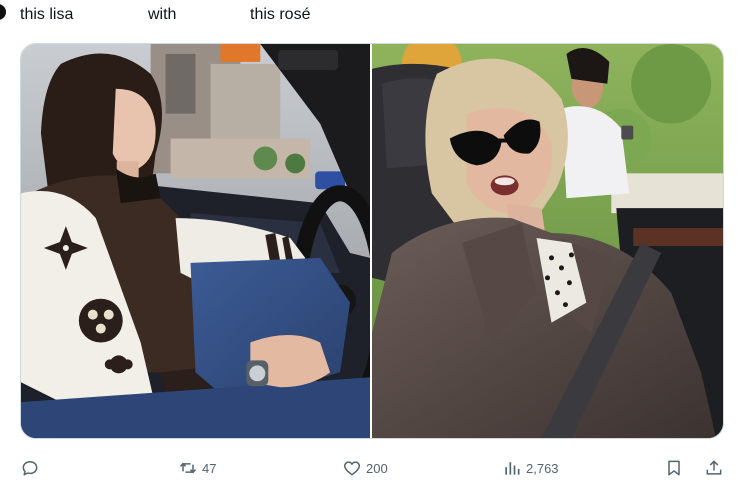 The image size is (753, 490). What do you see at coordinates (280, 14) in the screenshot?
I see `tweet-text-part: this rosé` at bounding box center [280, 14].